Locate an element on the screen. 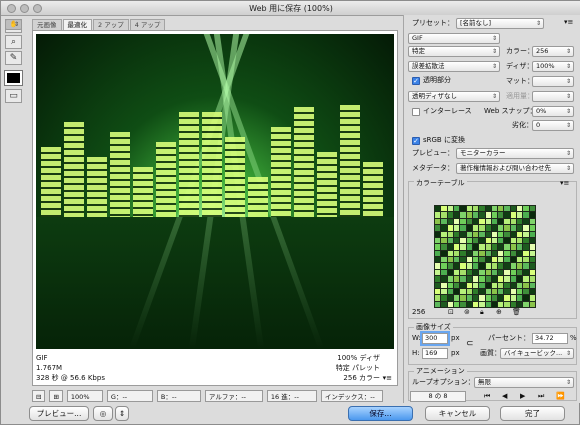 Image resolution: width=580 pixels, height=425 pixels. map-color-icon: ⊡ is located at coordinates (451, 312).